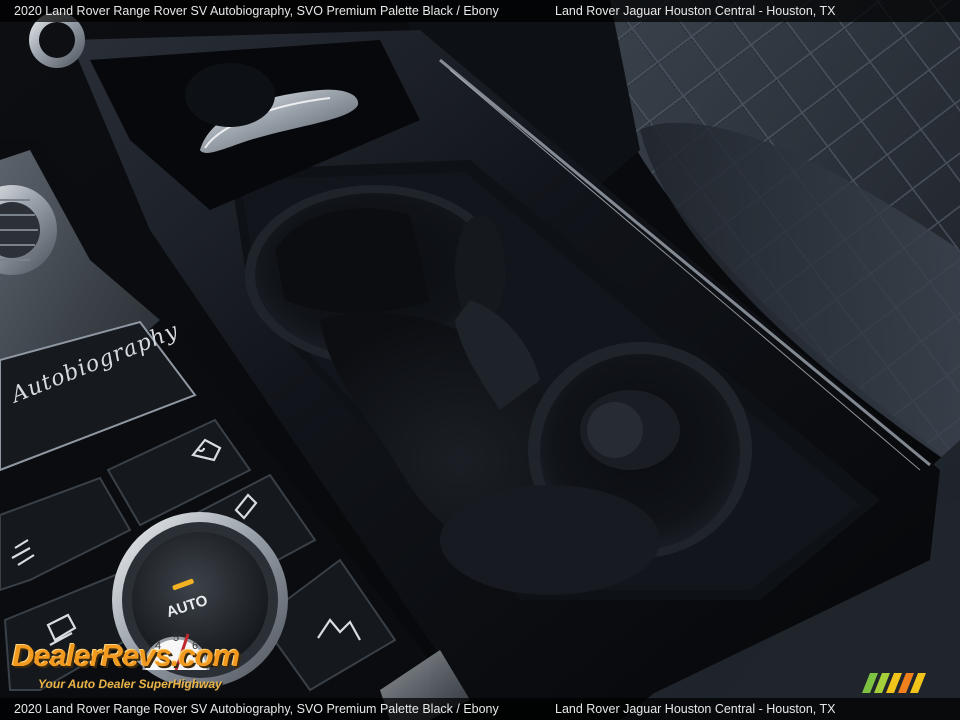  I want to click on speed-stripes-icon, so click(894, 683).